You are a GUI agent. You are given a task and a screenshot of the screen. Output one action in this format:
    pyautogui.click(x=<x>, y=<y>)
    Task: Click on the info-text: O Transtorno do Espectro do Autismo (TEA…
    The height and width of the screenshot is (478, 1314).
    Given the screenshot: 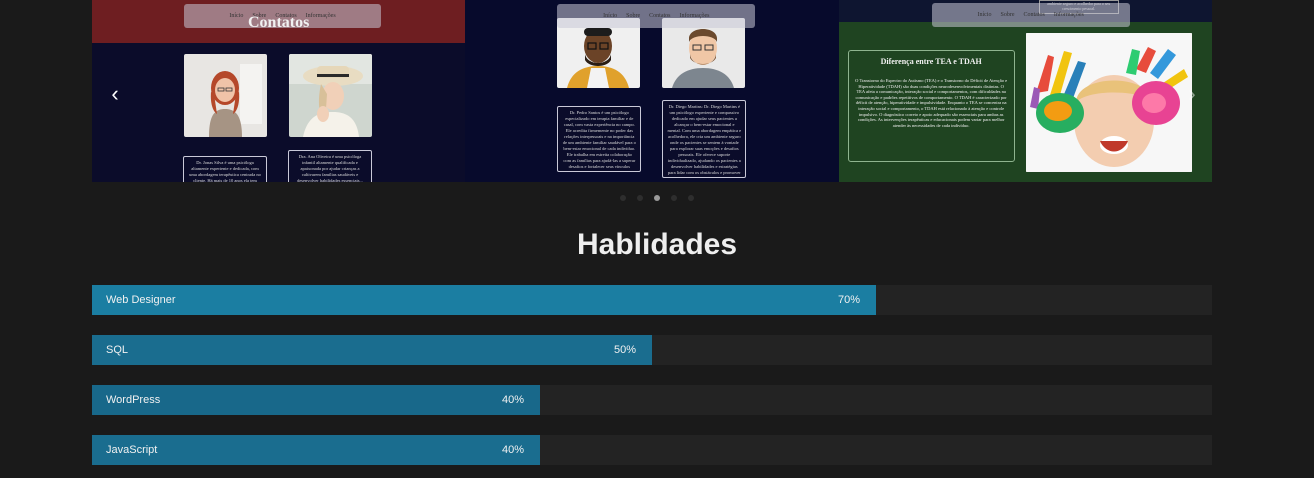 What is the action you would take?
    pyautogui.click(x=931, y=103)
    